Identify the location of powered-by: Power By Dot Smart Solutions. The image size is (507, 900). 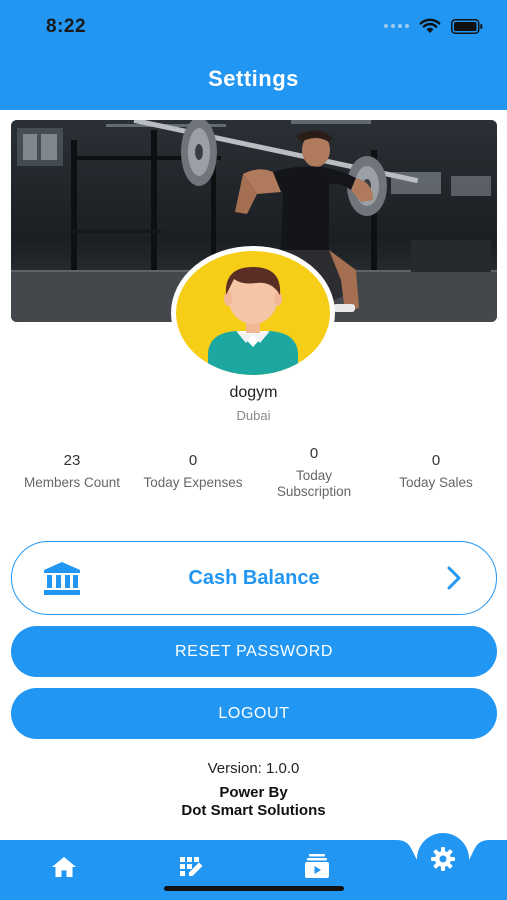
(253, 802).